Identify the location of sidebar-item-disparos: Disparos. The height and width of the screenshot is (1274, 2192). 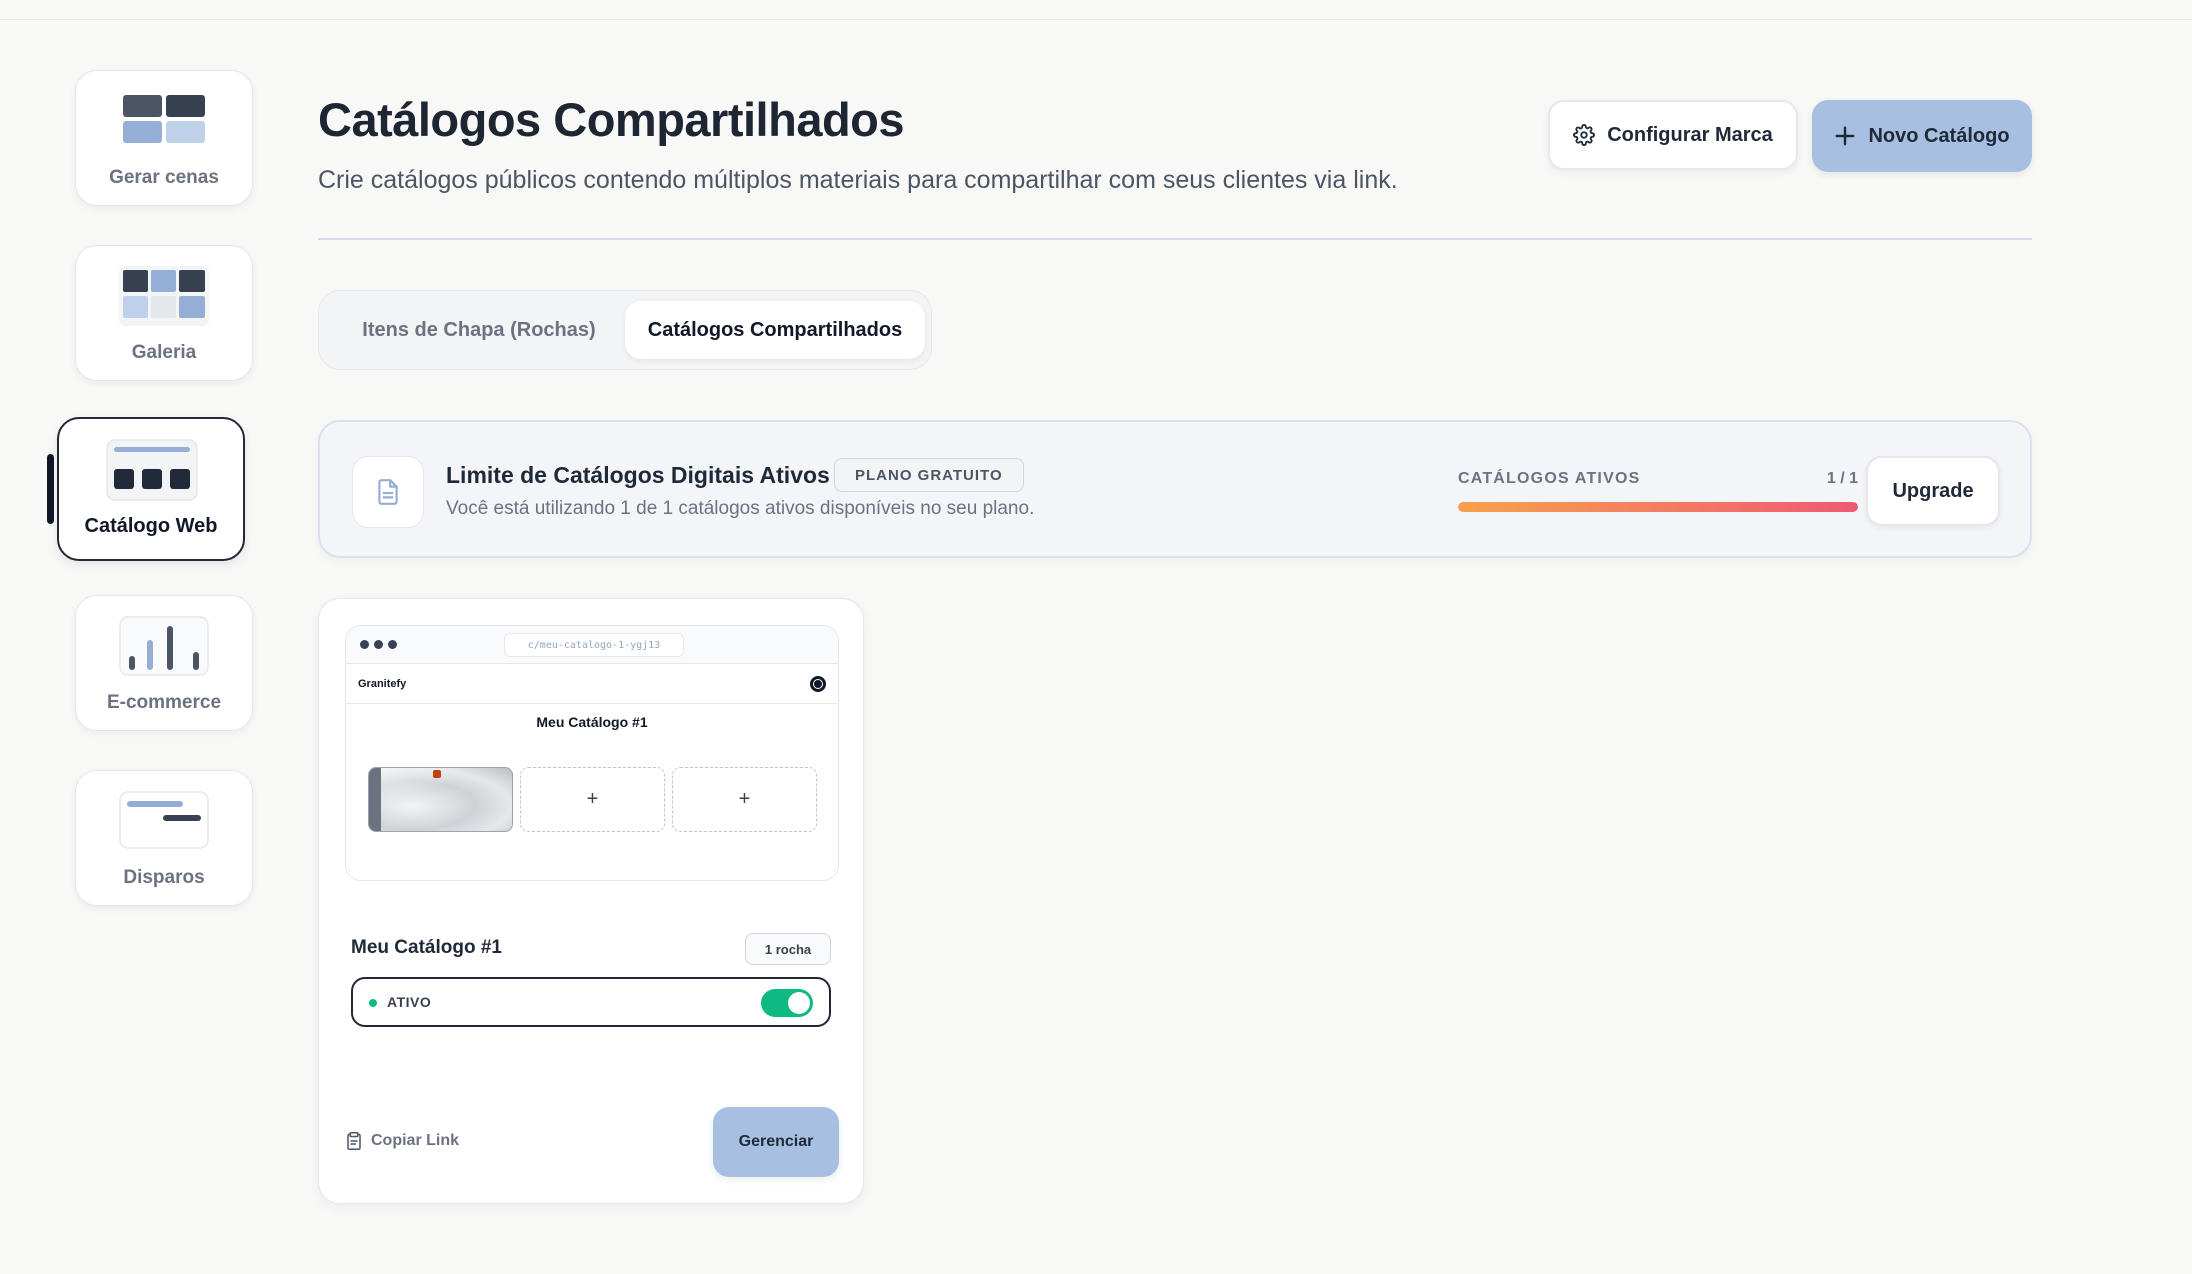
(164, 838).